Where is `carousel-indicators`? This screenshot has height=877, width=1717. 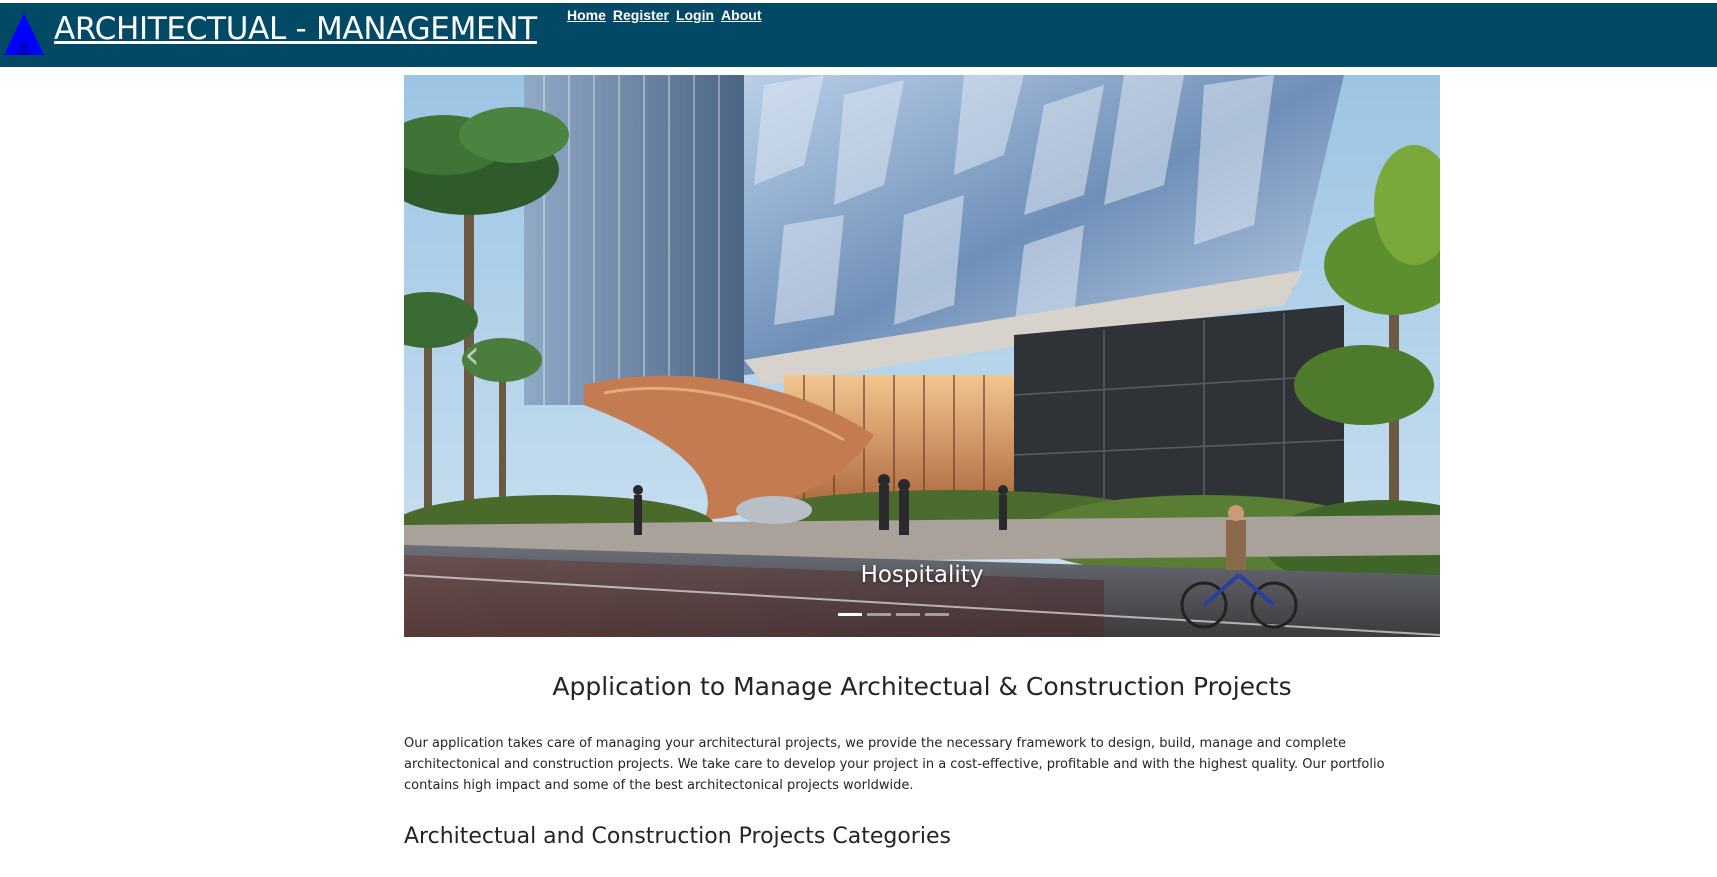 carousel-indicators is located at coordinates (893, 614).